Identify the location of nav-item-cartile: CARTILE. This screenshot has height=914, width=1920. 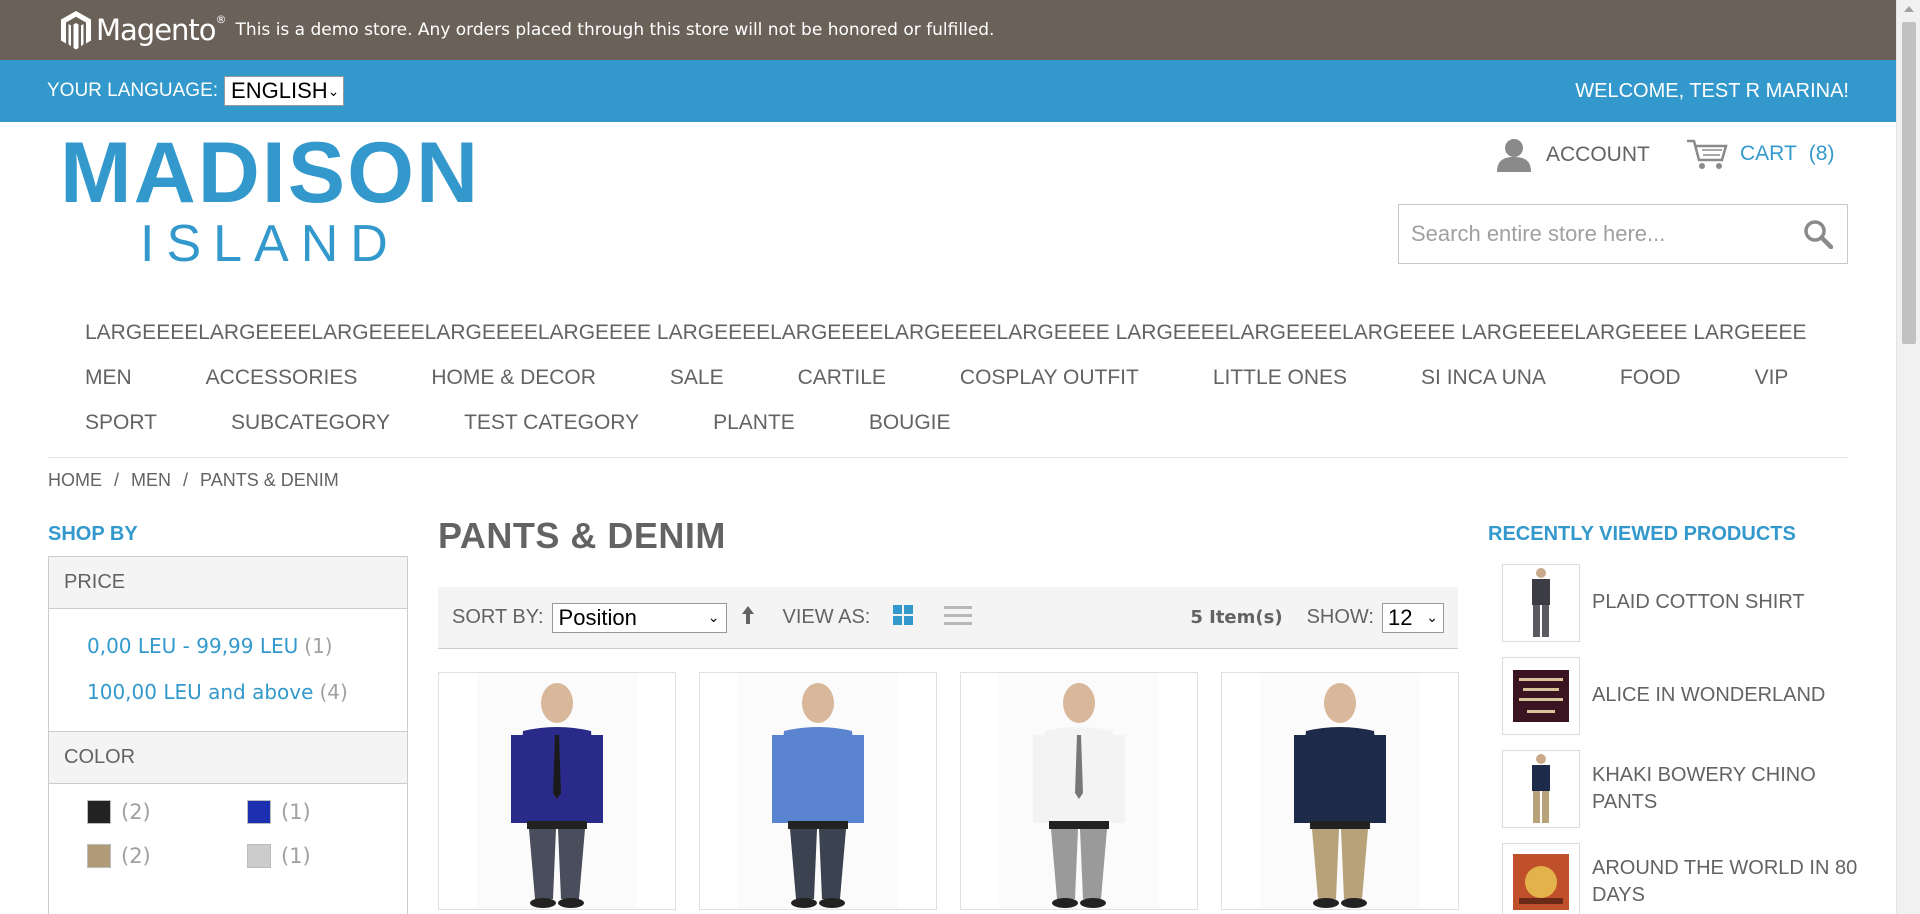
(842, 378).